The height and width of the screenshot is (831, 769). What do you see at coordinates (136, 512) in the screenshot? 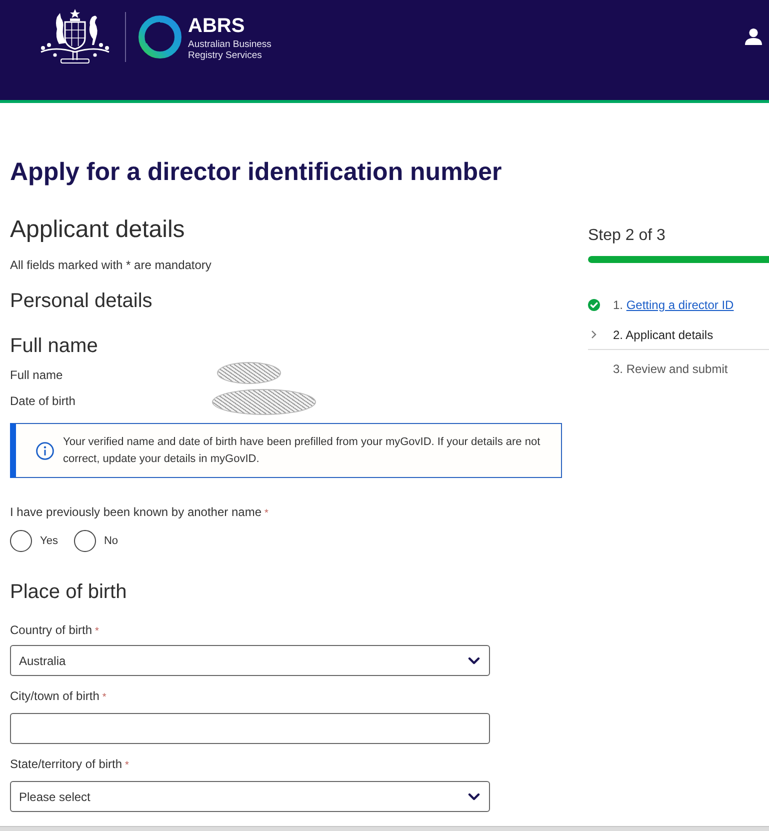
I see `field-label: I have previously been known by another name` at bounding box center [136, 512].